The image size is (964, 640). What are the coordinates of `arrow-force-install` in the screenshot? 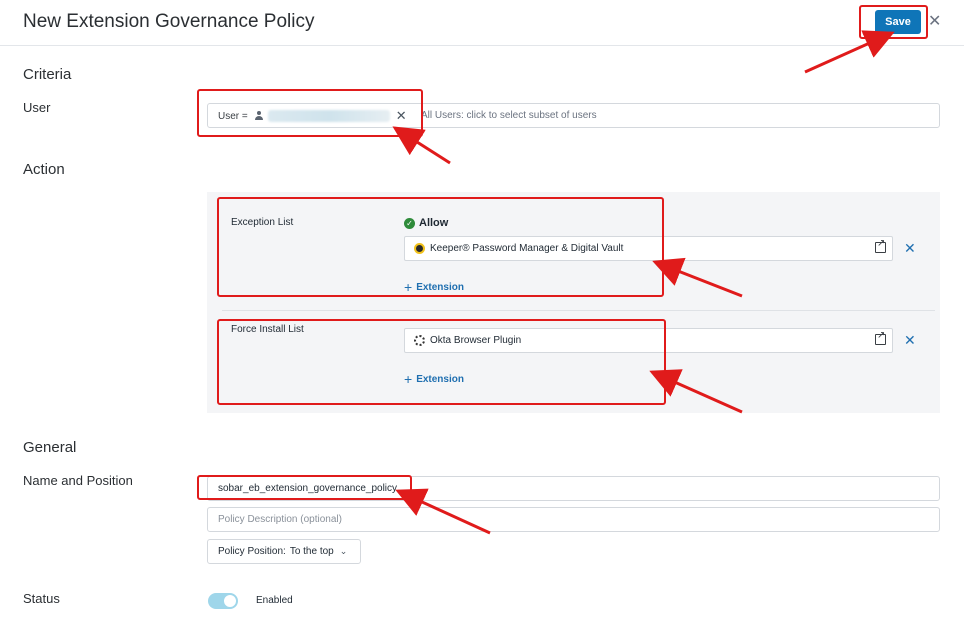 It's located at (696, 391).